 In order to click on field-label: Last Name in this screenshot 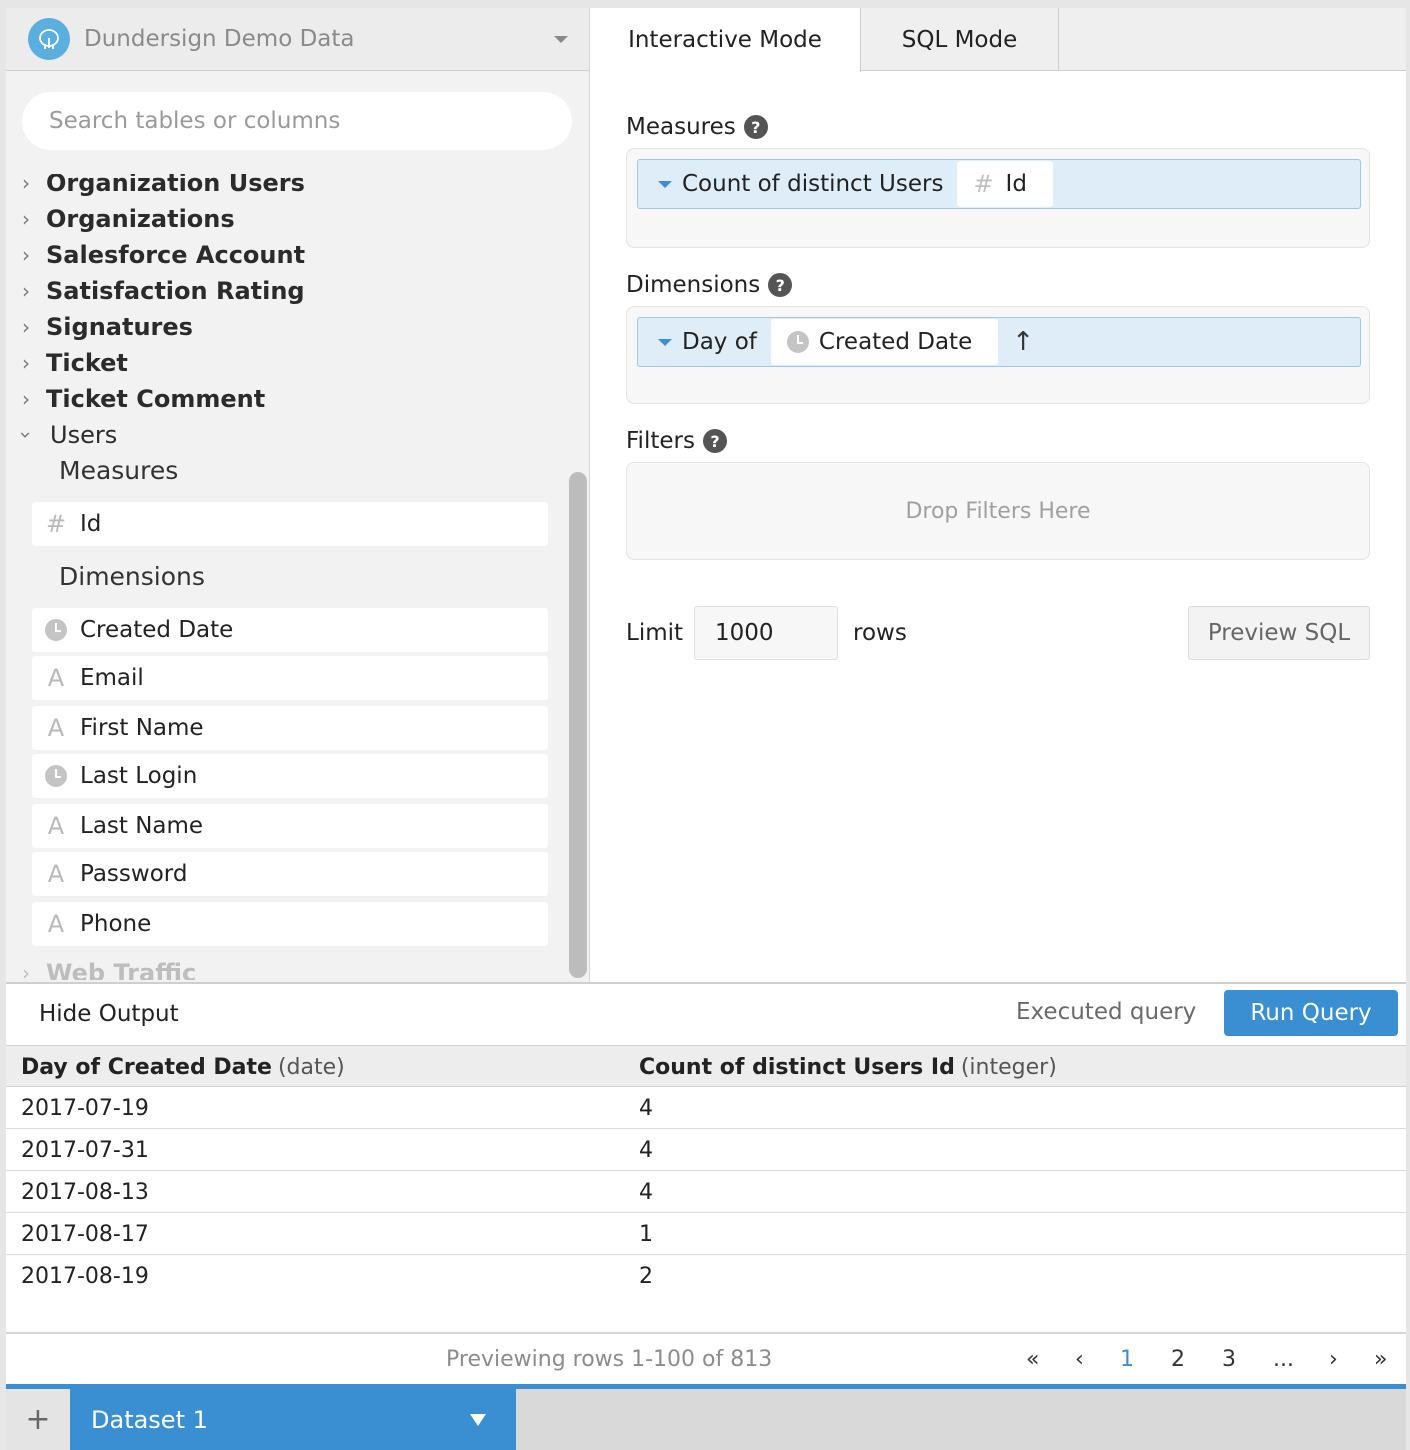, I will do `click(142, 826)`.